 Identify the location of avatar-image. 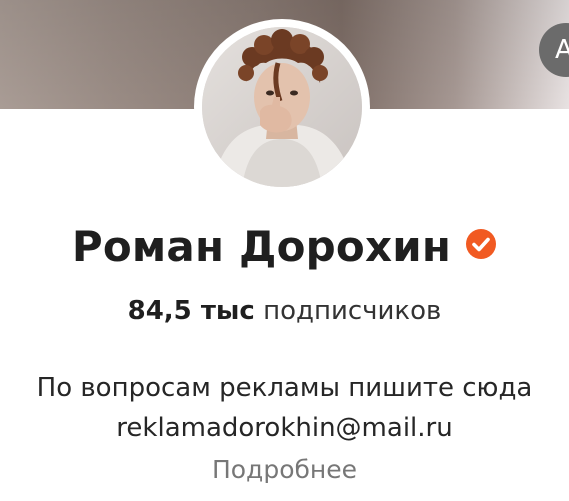
(282, 107).